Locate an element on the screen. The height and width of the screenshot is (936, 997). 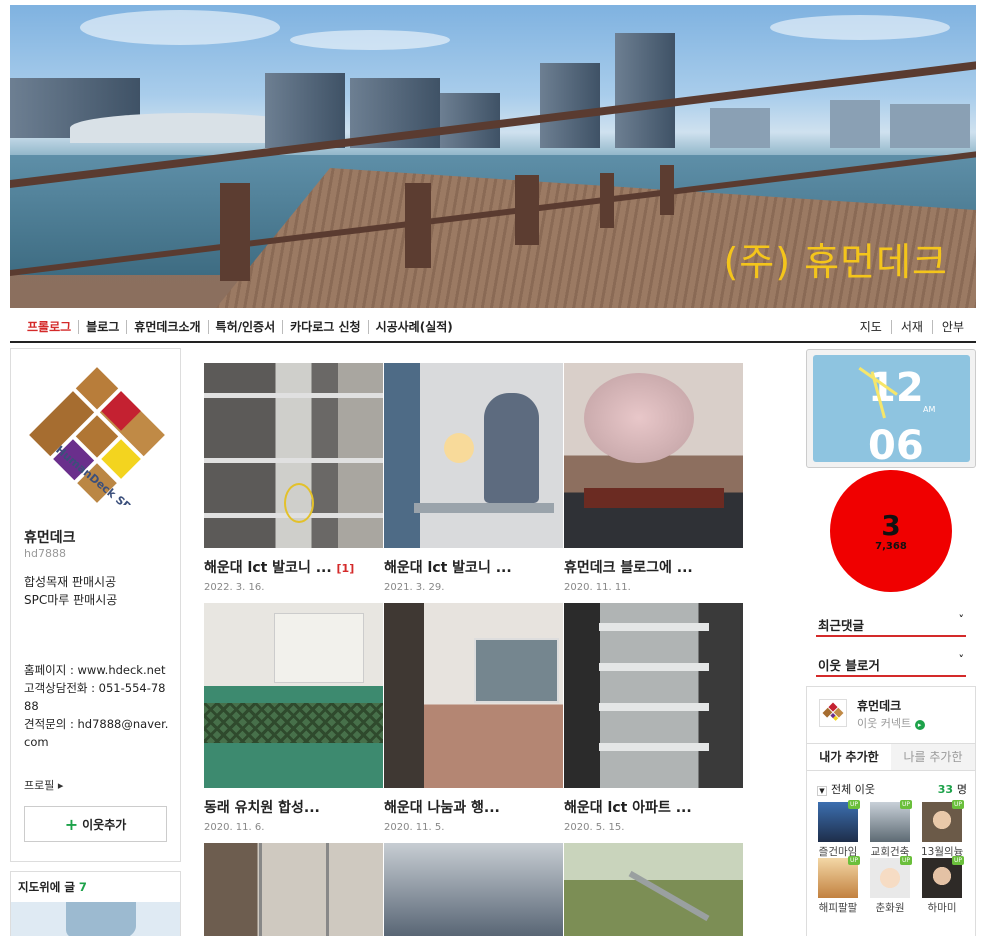
profile-id: hd7888 is located at coordinates (45, 553).